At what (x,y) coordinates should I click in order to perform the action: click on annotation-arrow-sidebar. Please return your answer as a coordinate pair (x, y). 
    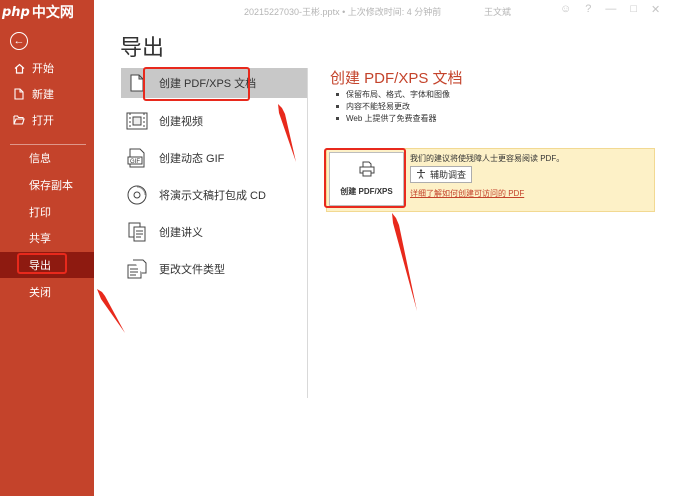
    Looking at the image, I should click on (111, 311).